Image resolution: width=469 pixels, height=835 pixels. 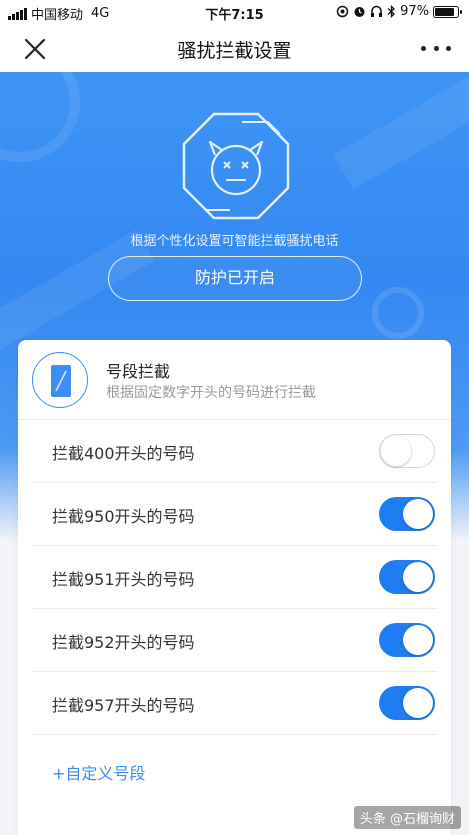 What do you see at coordinates (407, 817) in the screenshot?
I see `watermark: 头条 @石榴询财` at bounding box center [407, 817].